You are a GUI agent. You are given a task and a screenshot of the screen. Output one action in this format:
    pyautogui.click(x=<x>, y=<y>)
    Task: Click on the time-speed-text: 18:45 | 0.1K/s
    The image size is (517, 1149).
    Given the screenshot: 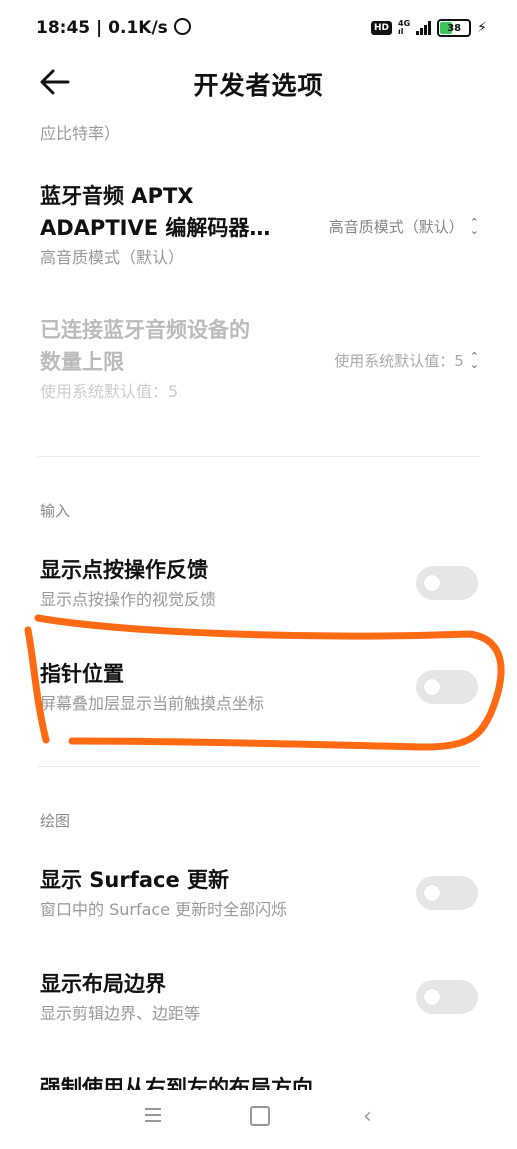 What is the action you would take?
    pyautogui.click(x=102, y=28)
    